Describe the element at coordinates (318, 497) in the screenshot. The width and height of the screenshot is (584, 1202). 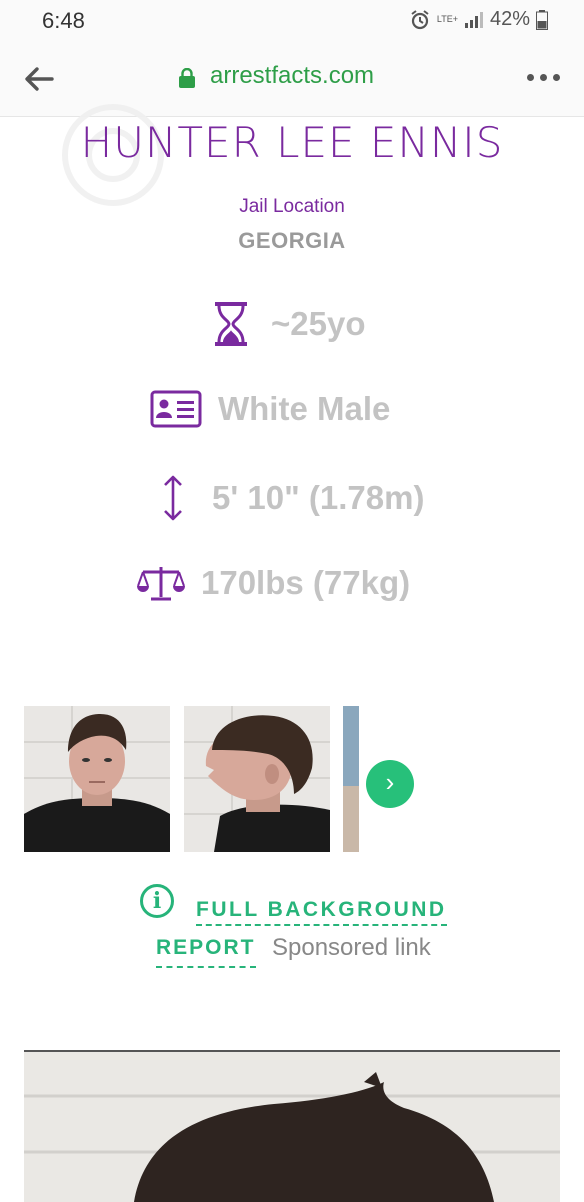
I see `height-value: 5' 10" (1.78m)` at that location.